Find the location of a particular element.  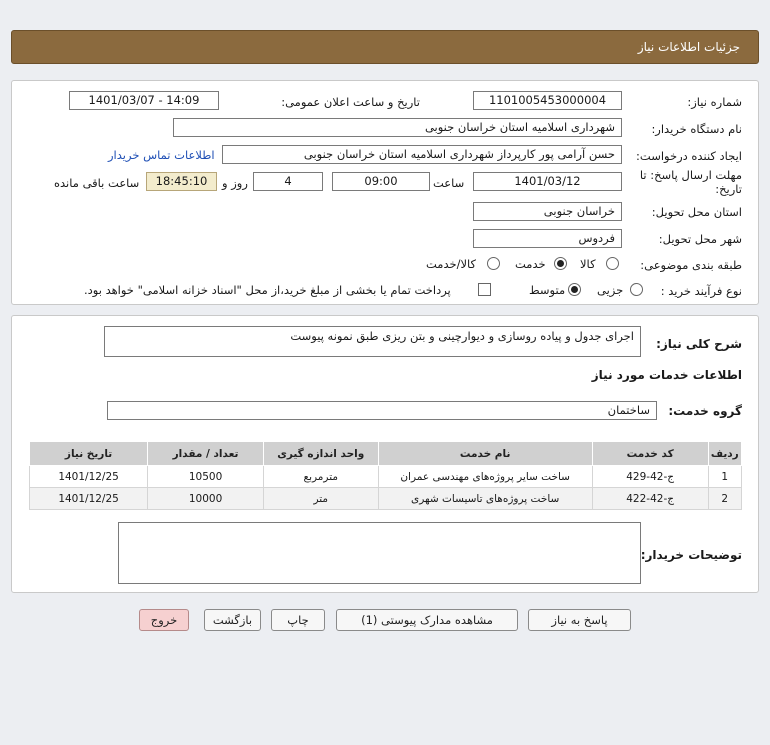

col-quantity: تعداد / مقدار is located at coordinates (205, 453).